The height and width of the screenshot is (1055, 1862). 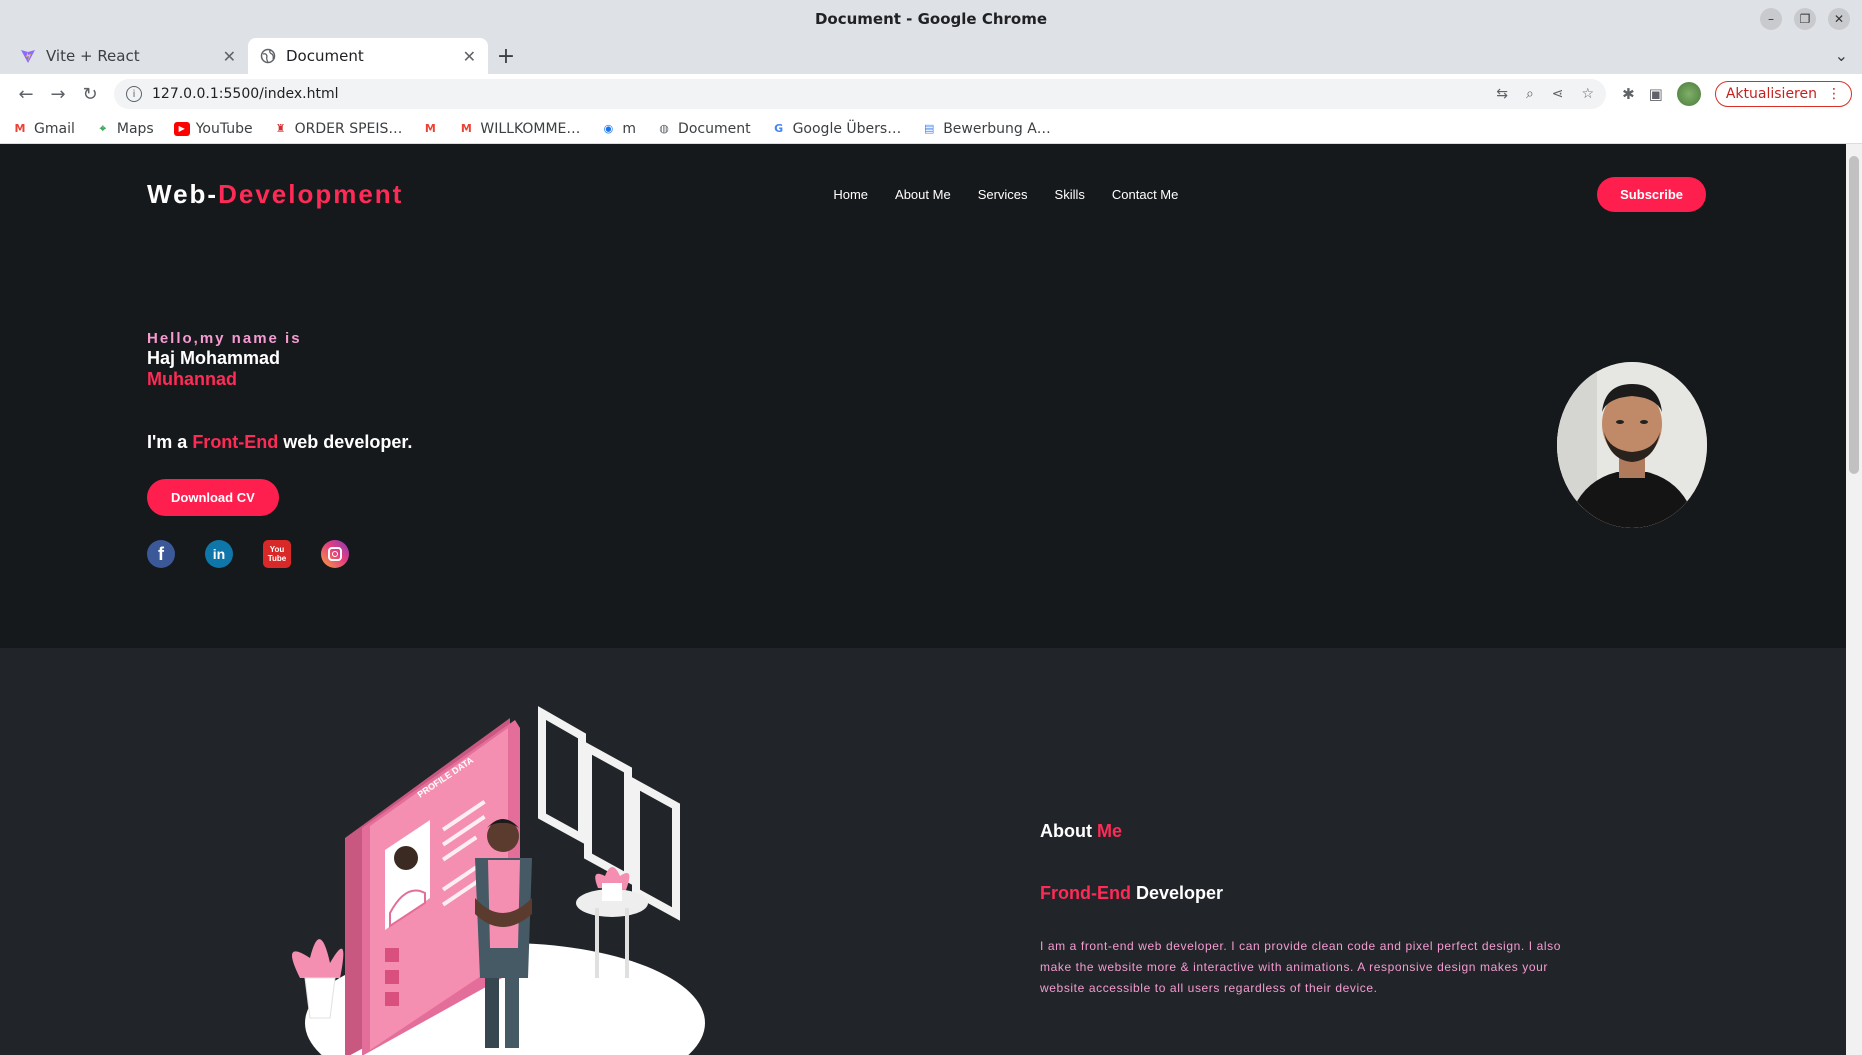 I want to click on site-logo: Web-Development, so click(x=275, y=194).